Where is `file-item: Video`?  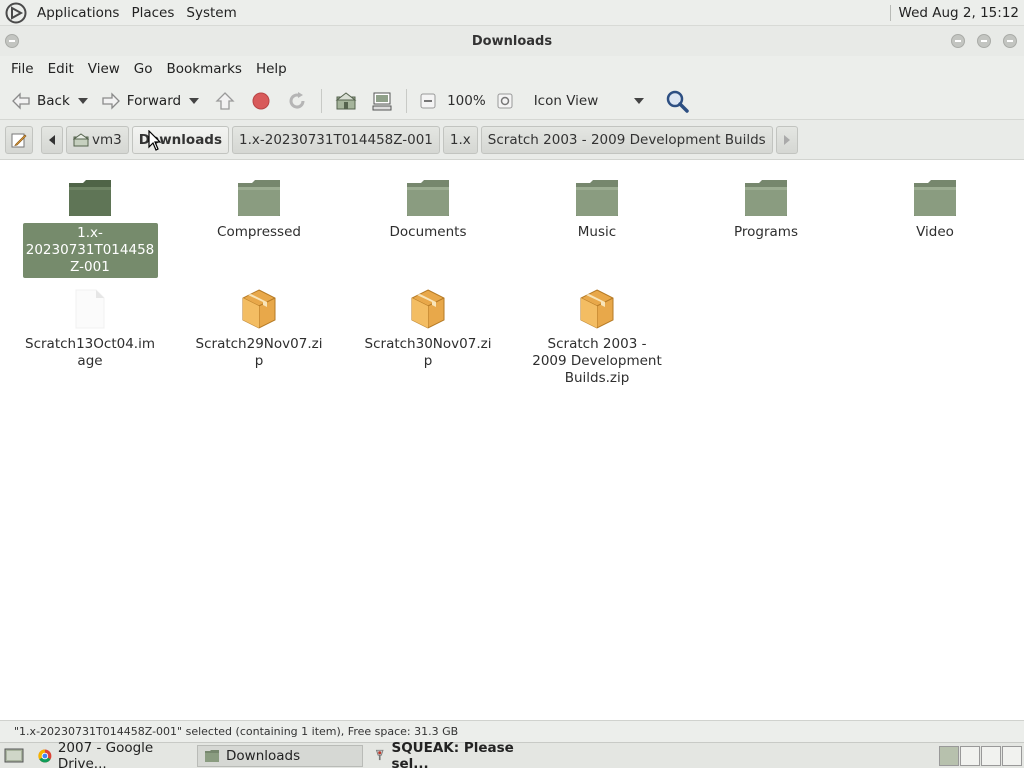 file-item: Video is located at coordinates (935, 206).